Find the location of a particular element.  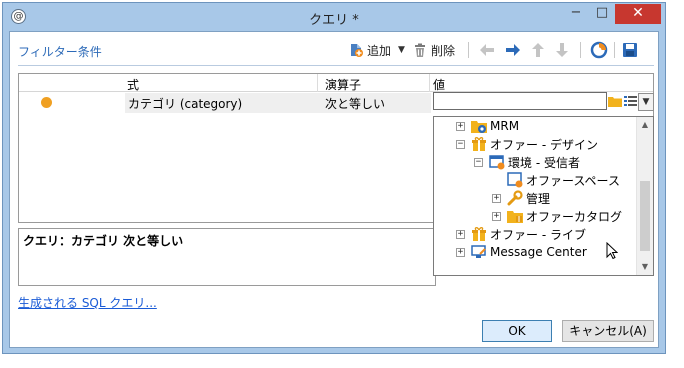

arrow-right-icon is located at coordinates (513, 50).